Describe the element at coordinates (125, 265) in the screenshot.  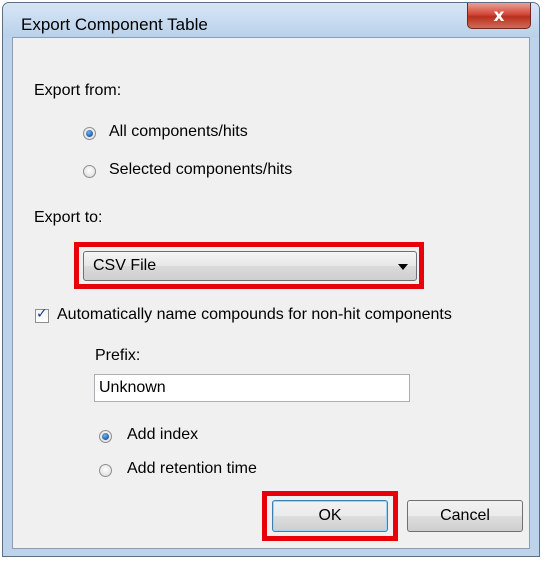
I see `export-format-value: CSV File` at that location.